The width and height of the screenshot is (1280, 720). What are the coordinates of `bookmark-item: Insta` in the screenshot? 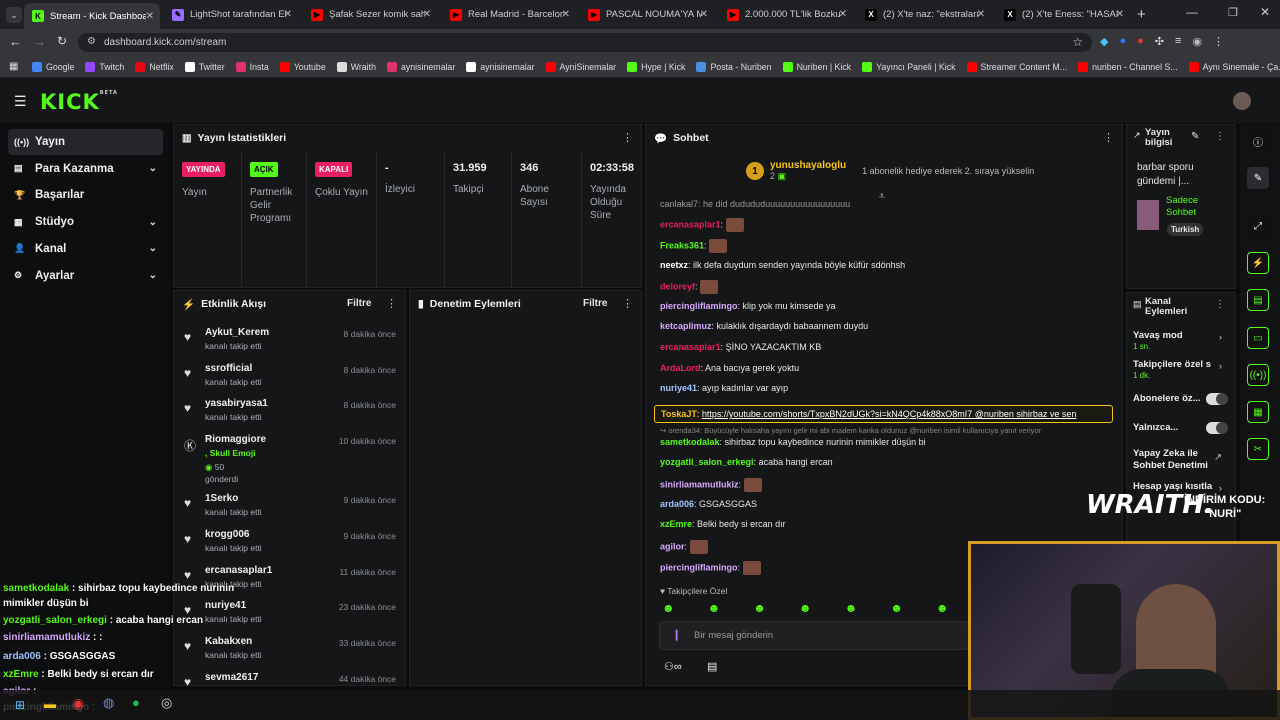 It's located at (252, 66).